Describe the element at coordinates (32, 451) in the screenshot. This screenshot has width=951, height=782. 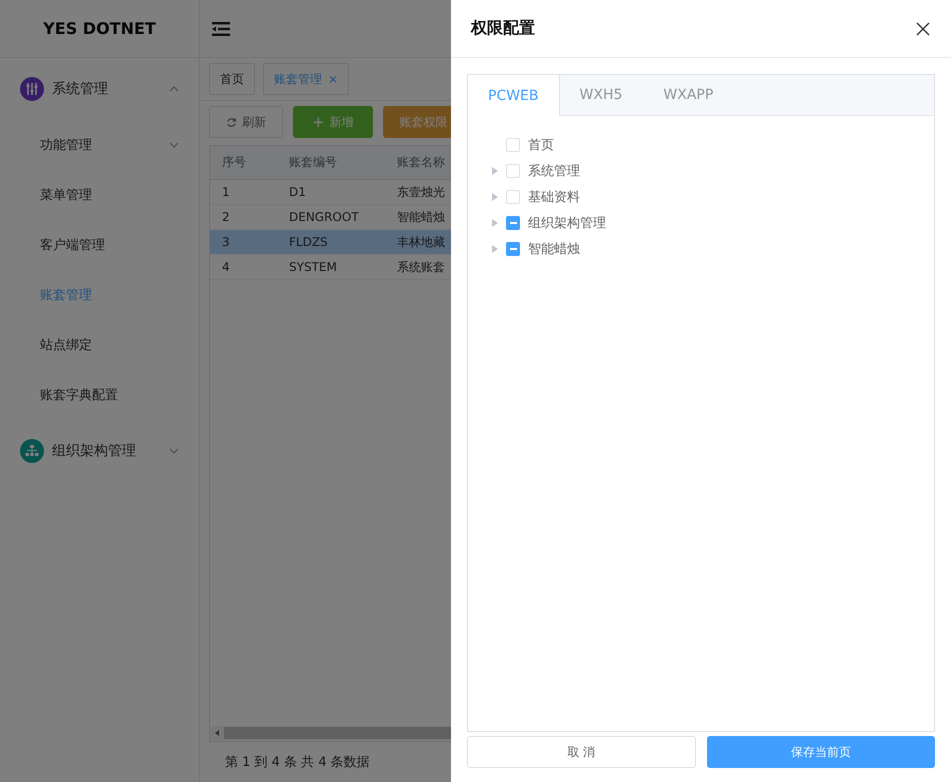
I see `org-chart-icon` at that location.